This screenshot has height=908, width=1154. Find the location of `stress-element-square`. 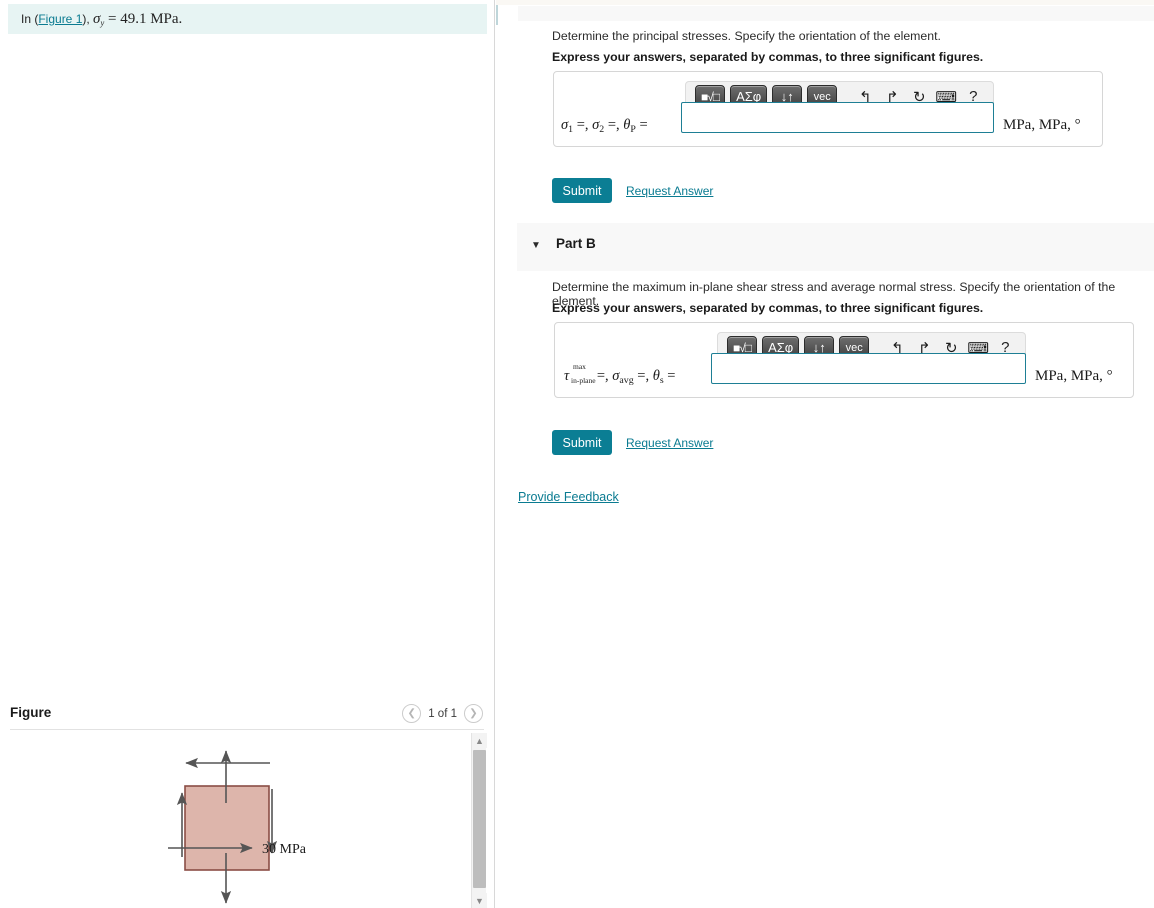

stress-element-square is located at coordinates (227, 828).